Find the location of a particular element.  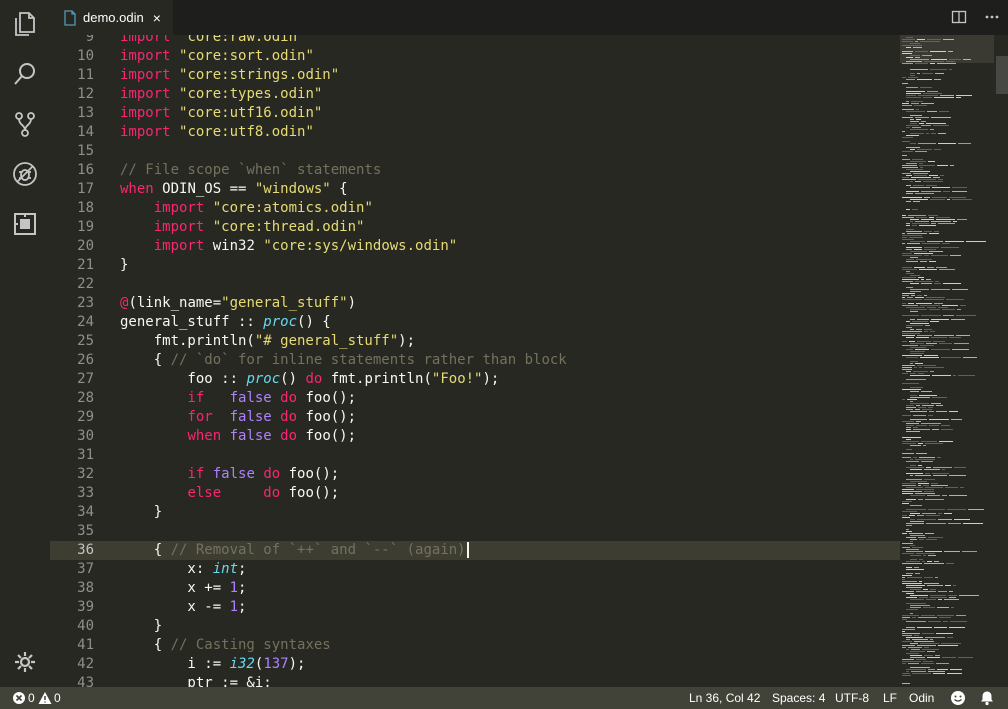

search-icon is located at coordinates (25, 74).